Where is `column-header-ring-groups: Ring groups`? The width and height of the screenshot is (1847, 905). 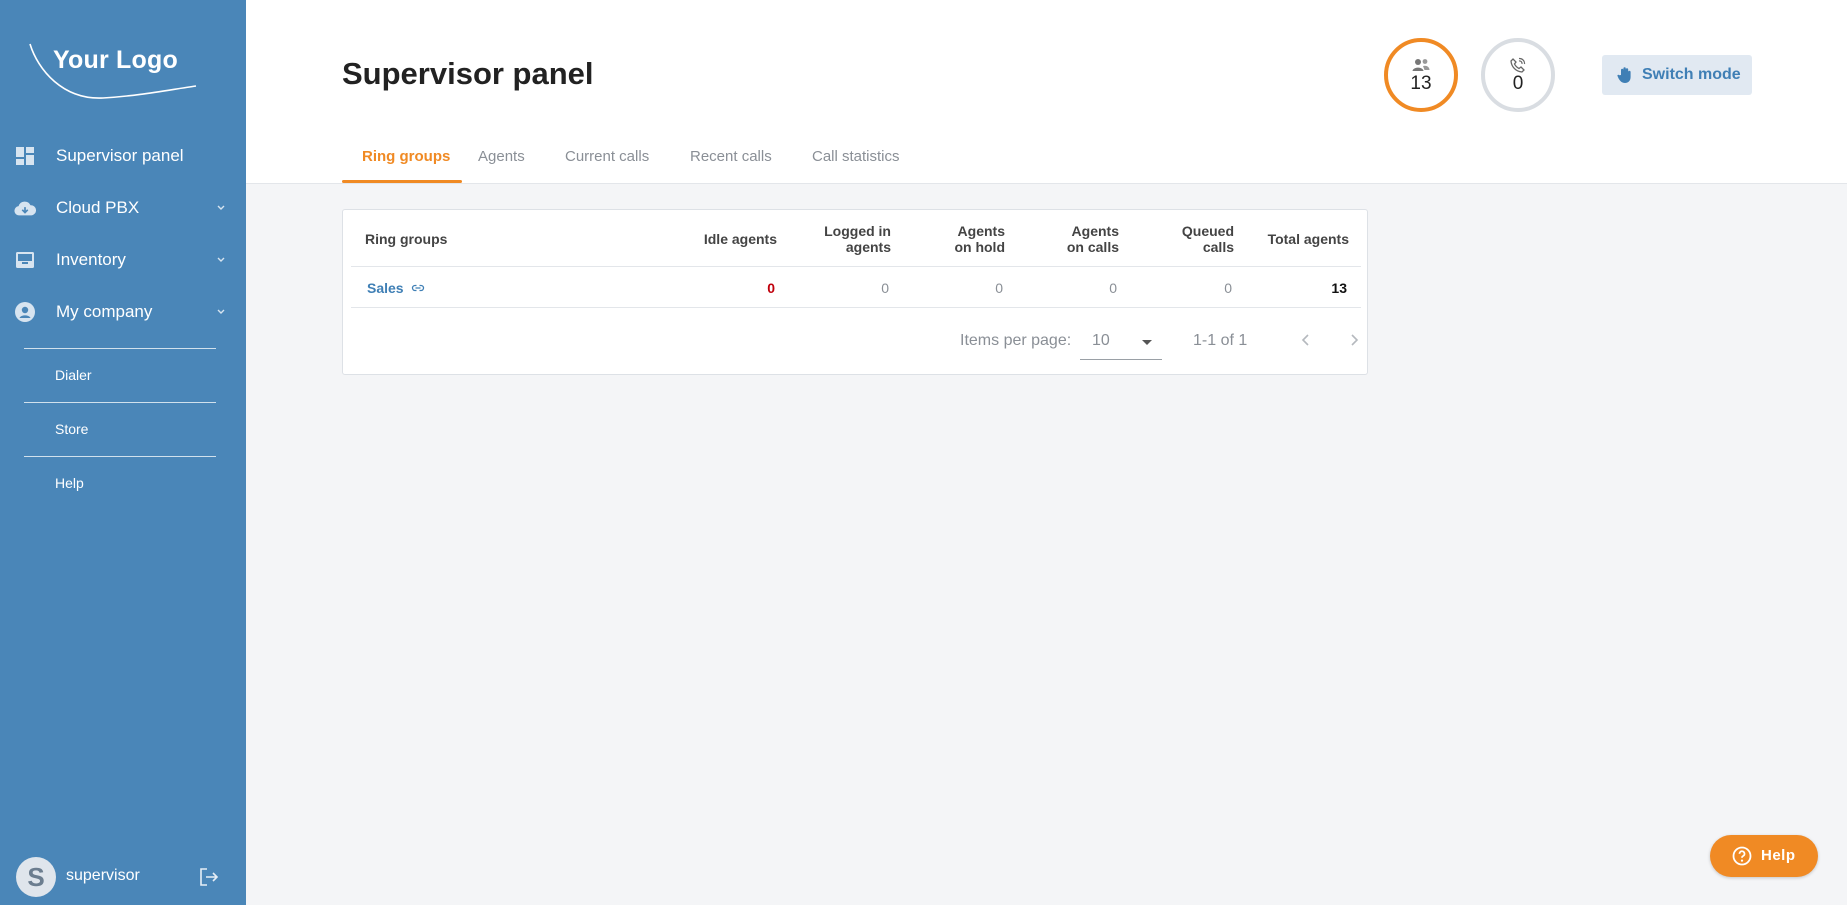
column-header-ring-groups: Ring groups is located at coordinates (465, 238).